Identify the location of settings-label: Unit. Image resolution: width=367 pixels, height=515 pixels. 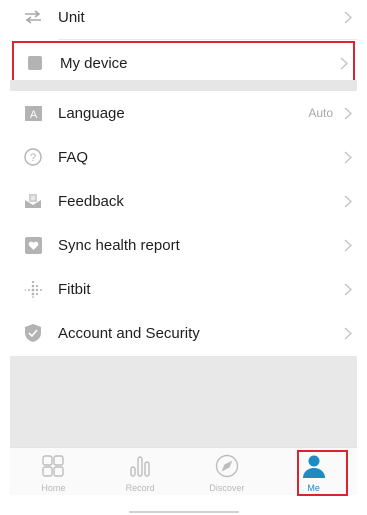
(71, 17).